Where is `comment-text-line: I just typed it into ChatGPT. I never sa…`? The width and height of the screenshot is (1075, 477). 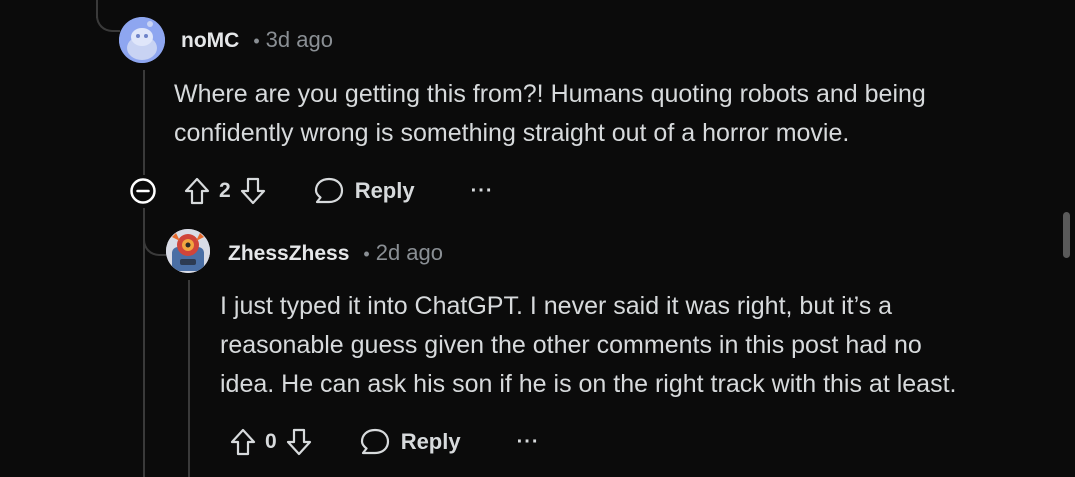
comment-text-line: I just typed it into ChatGPT. I never sa… is located at coordinates (556, 306).